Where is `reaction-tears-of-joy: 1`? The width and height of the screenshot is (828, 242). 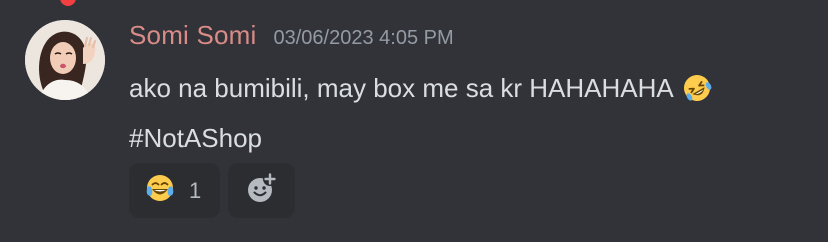
reaction-tears-of-joy: 1 is located at coordinates (174, 190).